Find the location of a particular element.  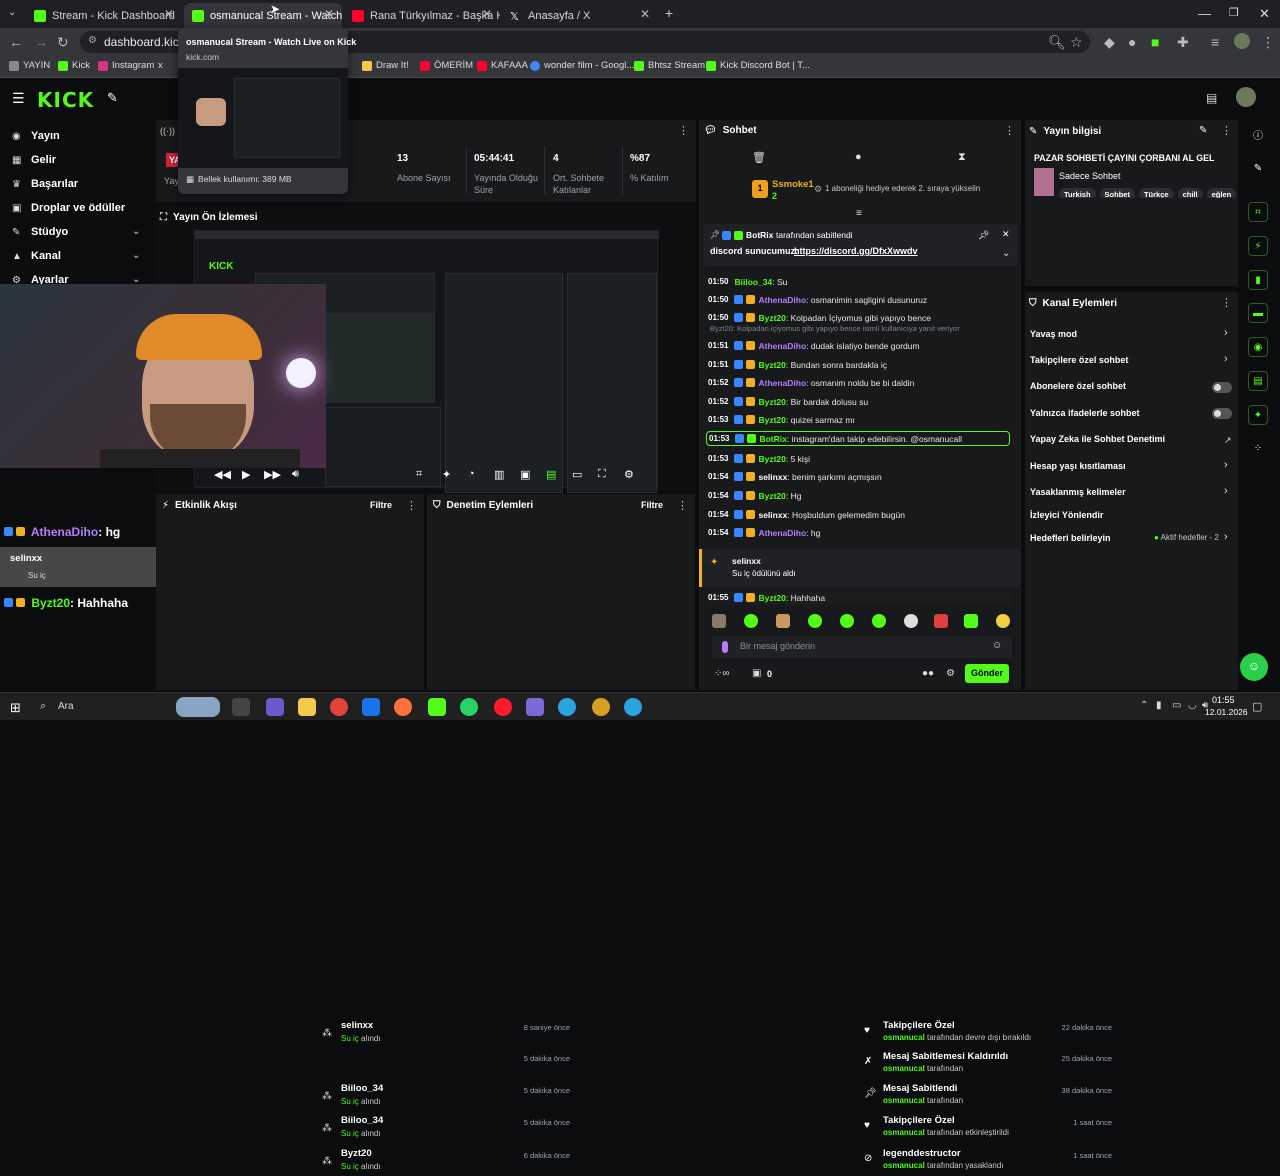

chat-mode-icon: ● is located at coordinates (858, 157).